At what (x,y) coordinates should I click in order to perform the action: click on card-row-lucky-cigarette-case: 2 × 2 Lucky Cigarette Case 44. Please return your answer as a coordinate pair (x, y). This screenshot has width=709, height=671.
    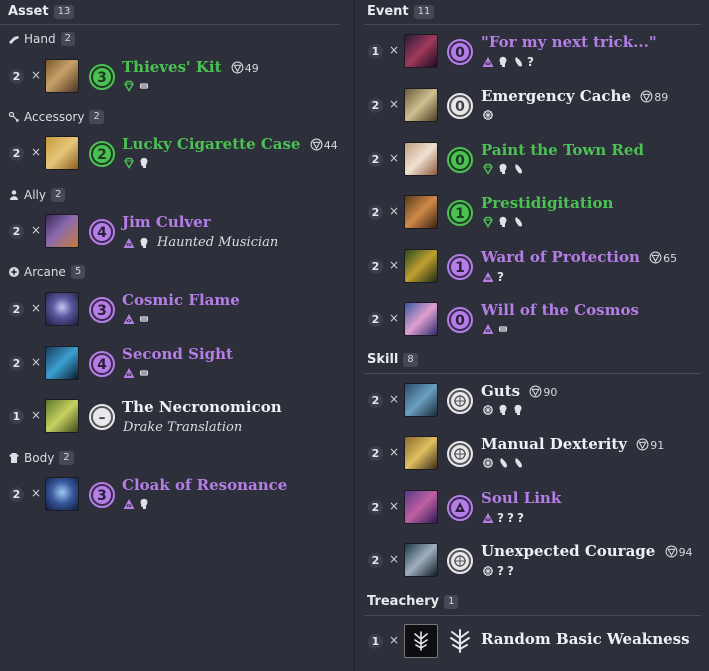
    Looking at the image, I should click on (176, 154).